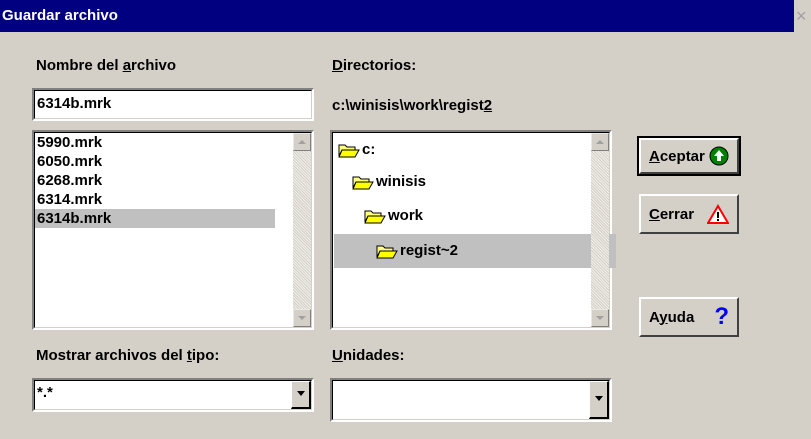 The height and width of the screenshot is (439, 811). I want to click on filetype-value: *.*, so click(45, 392).